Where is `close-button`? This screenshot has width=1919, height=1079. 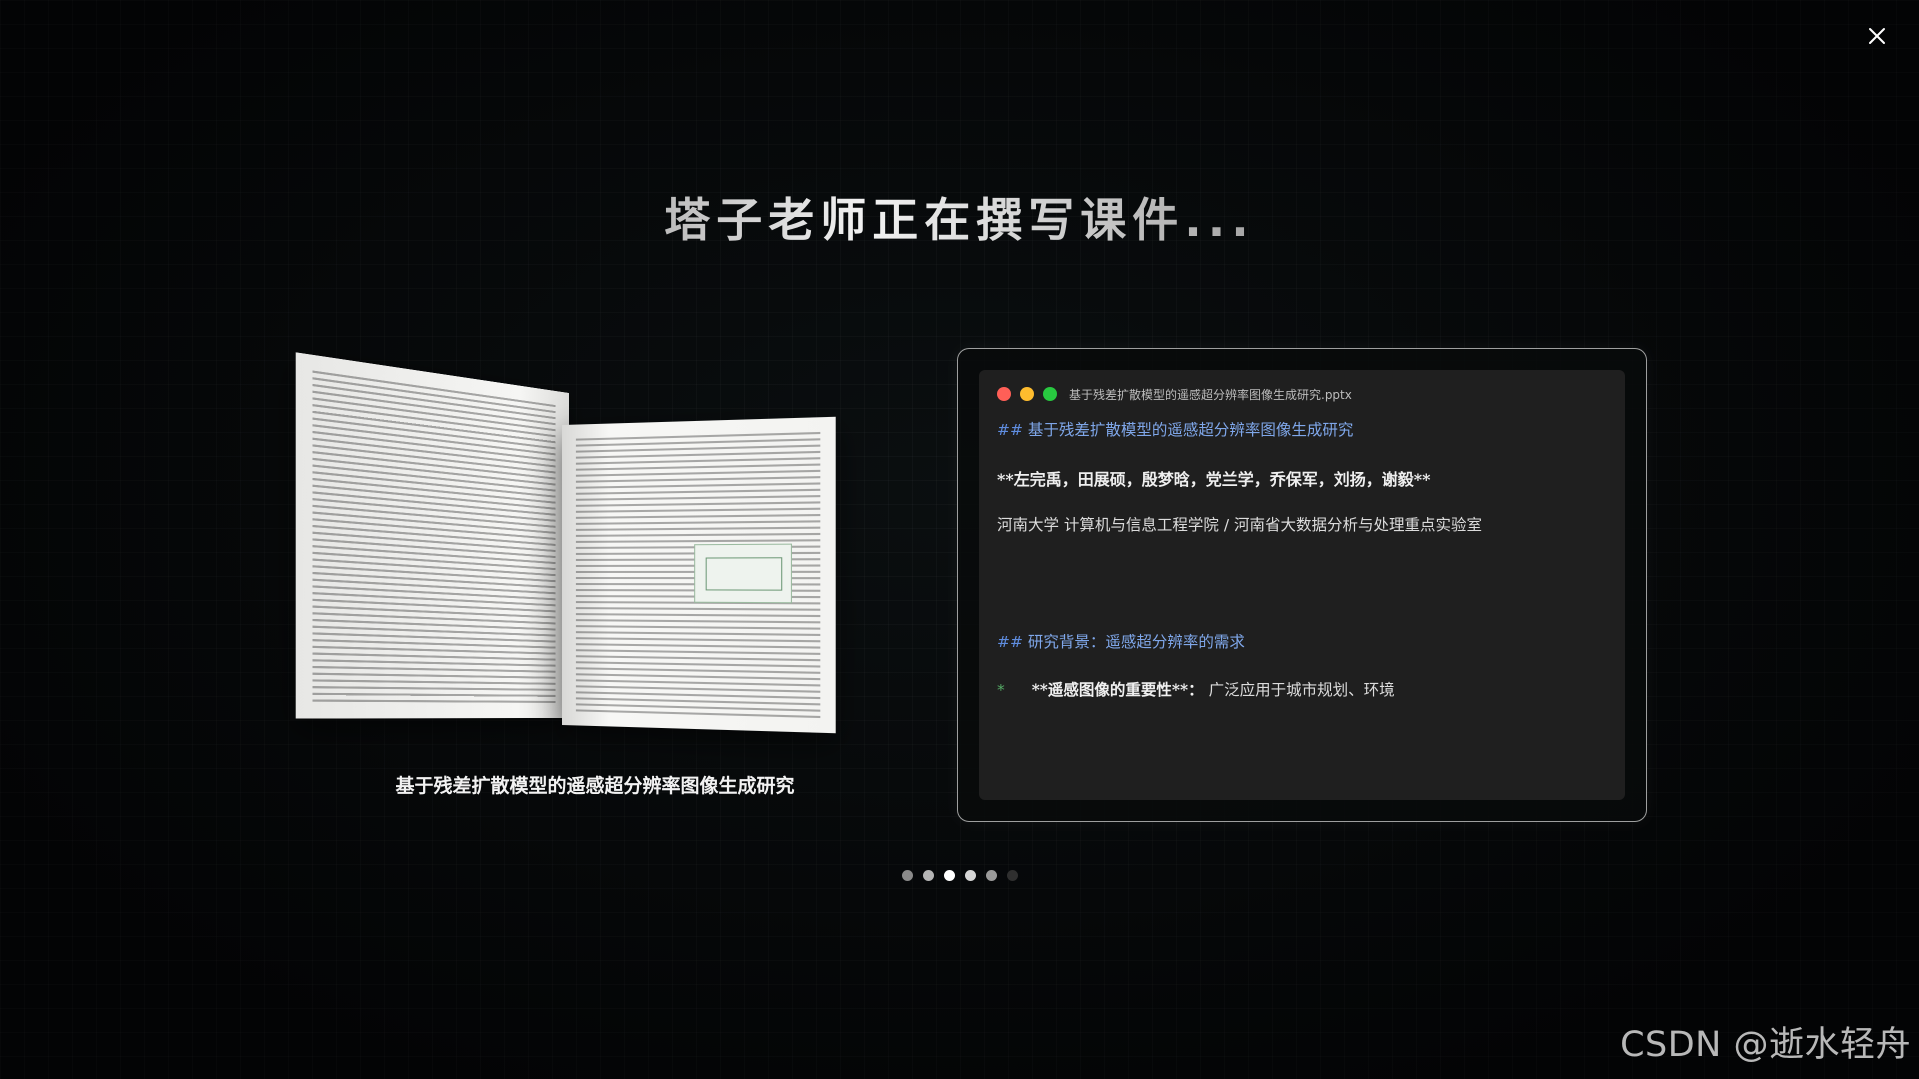
close-button is located at coordinates (1877, 36).